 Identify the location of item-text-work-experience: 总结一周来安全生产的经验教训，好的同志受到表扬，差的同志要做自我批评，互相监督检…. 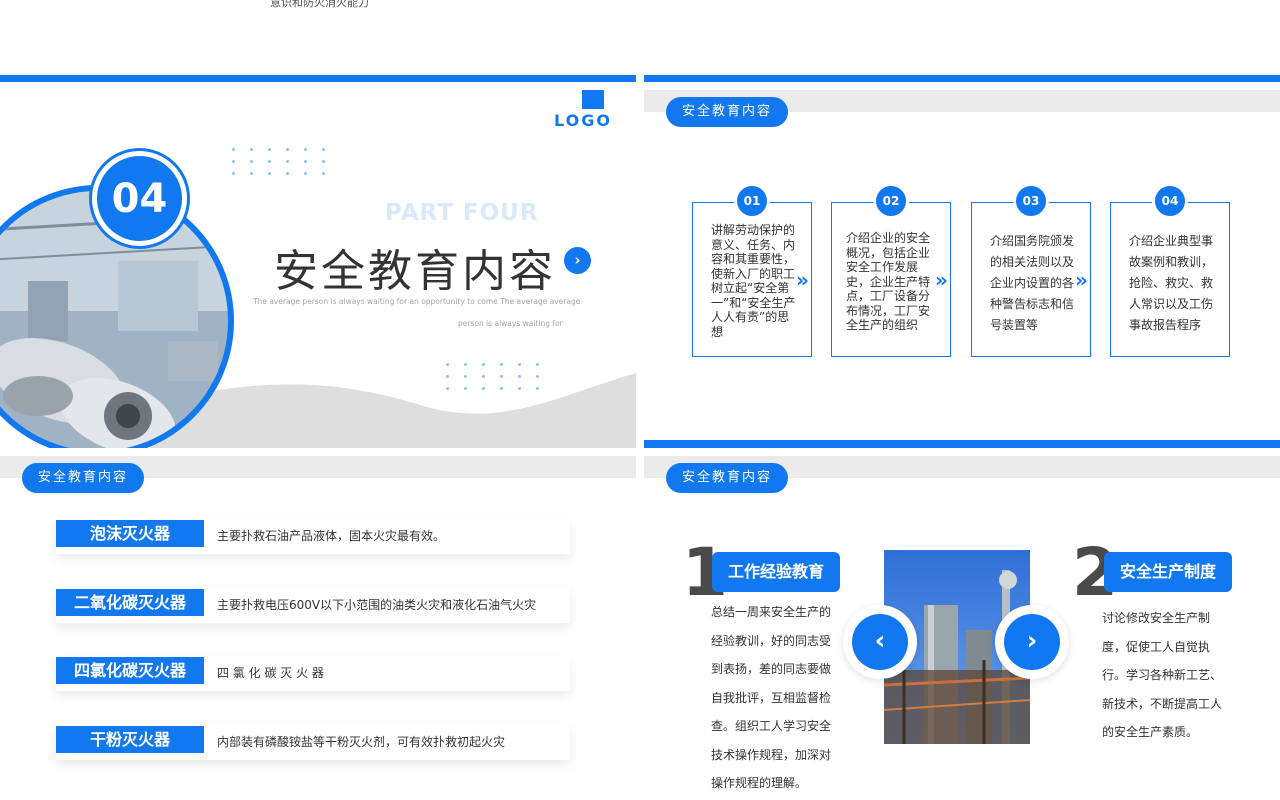
(771, 697).